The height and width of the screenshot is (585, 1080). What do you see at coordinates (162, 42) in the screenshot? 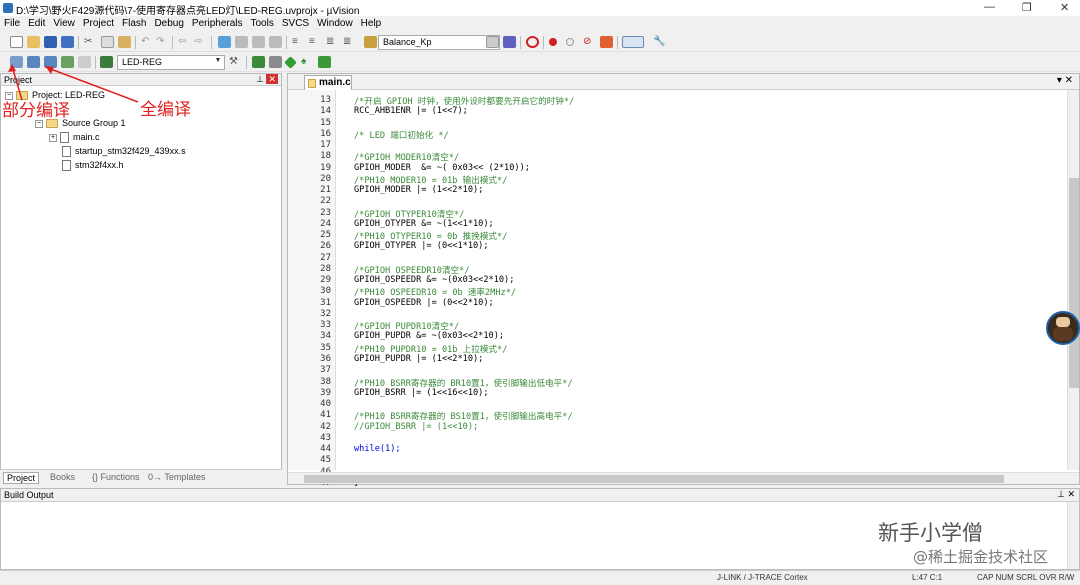
I see `redo-icon: ↷` at bounding box center [162, 42].